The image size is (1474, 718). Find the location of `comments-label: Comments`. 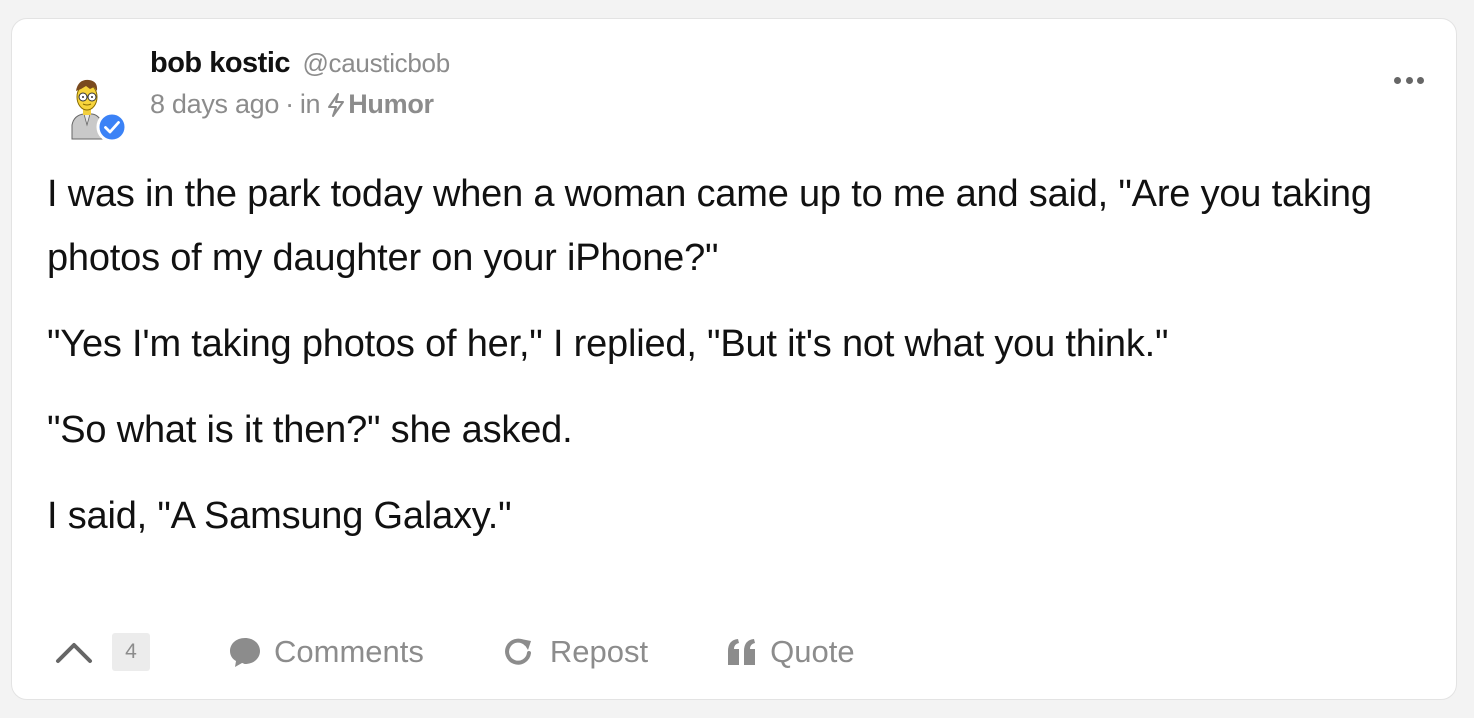

comments-label: Comments is located at coordinates (349, 651).